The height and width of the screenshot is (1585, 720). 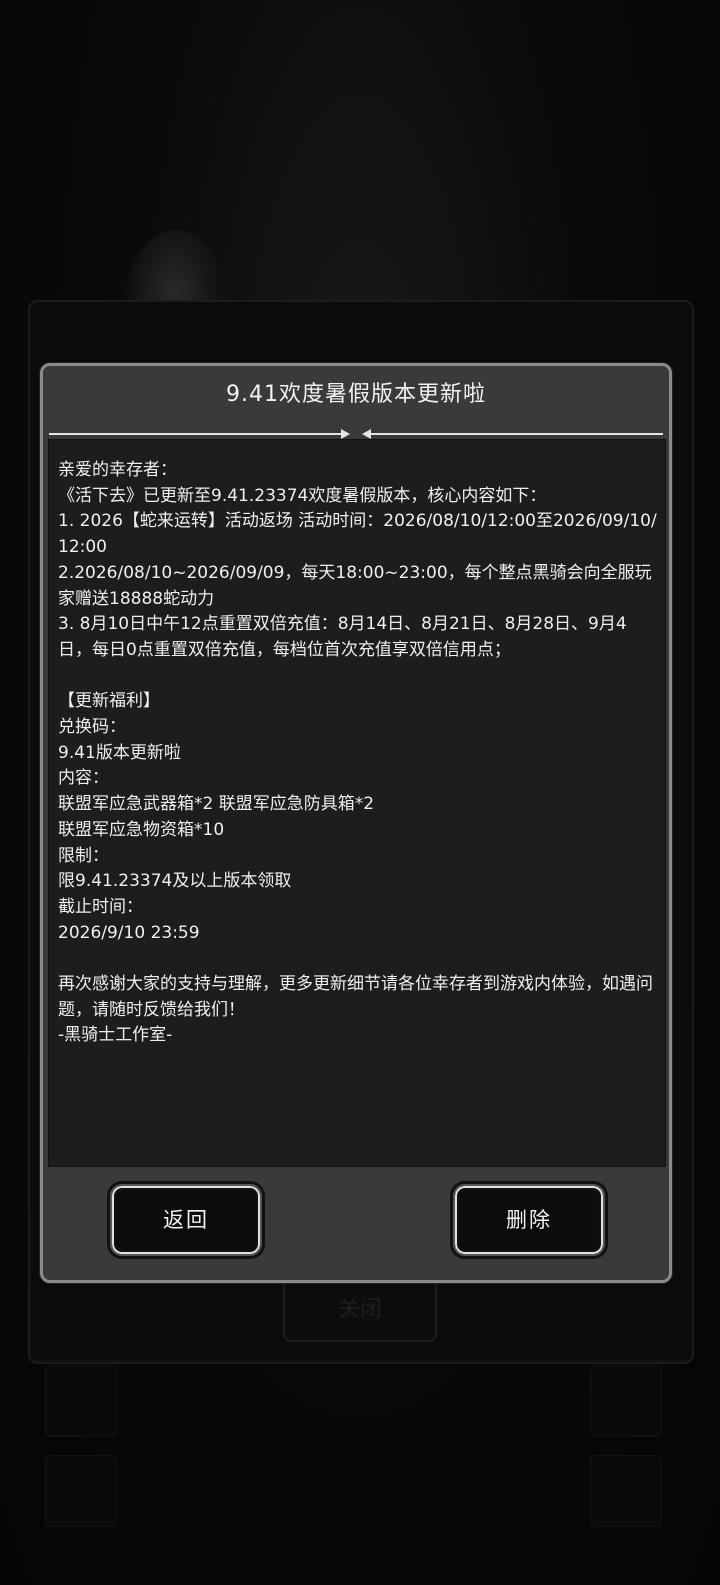 I want to click on content-line: 2026/9/10 23:59, so click(x=129, y=932).